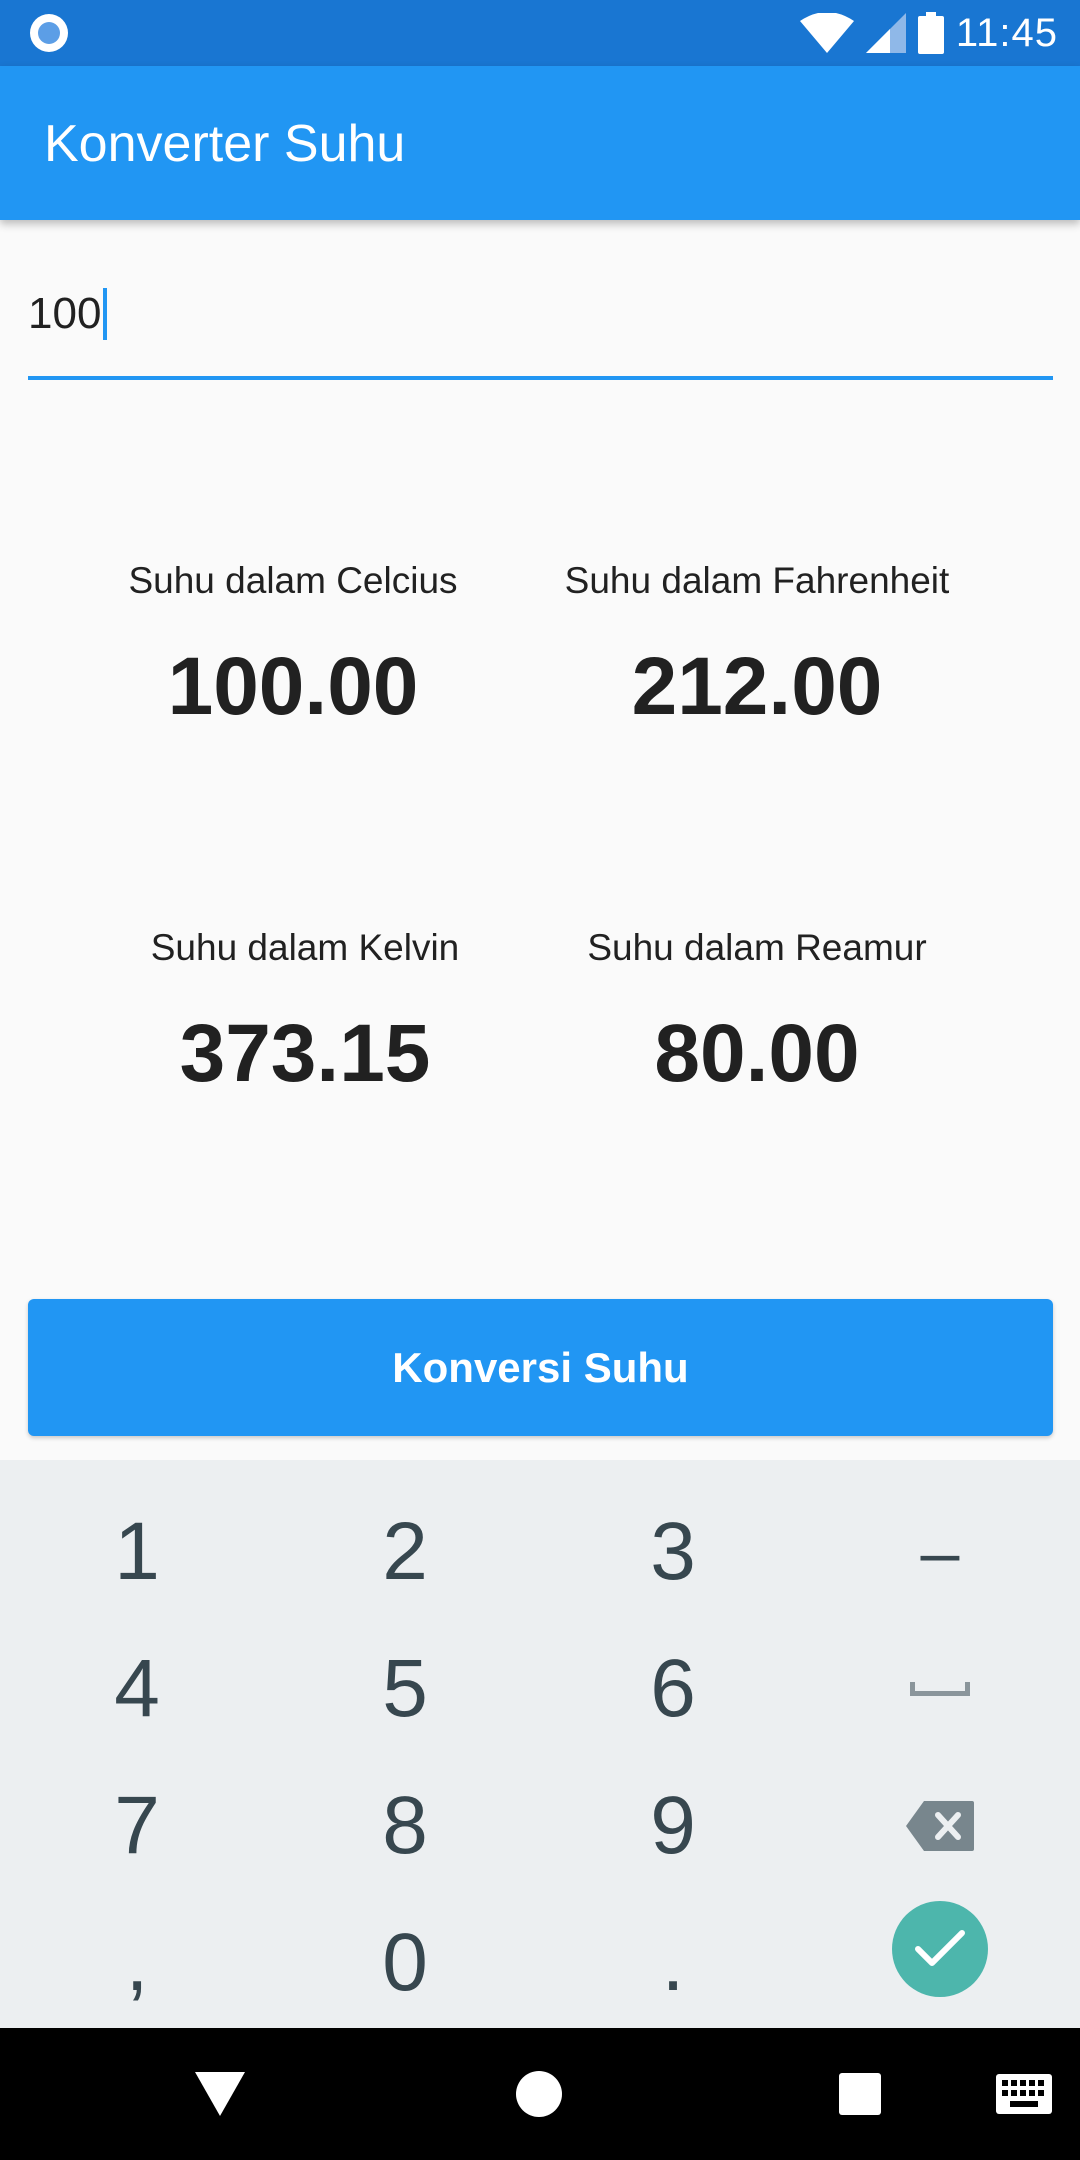 The height and width of the screenshot is (2160, 1080). I want to click on check-icon, so click(940, 1947).